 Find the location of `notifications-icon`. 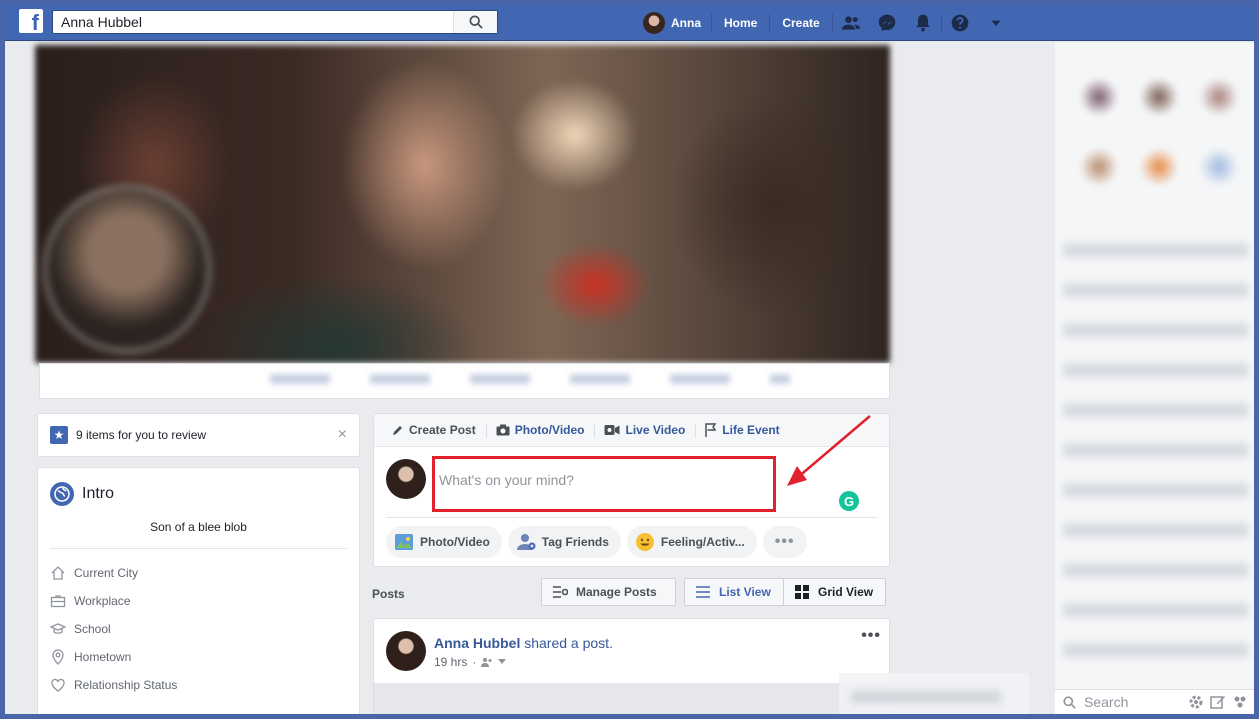

notifications-icon is located at coordinates (923, 23).